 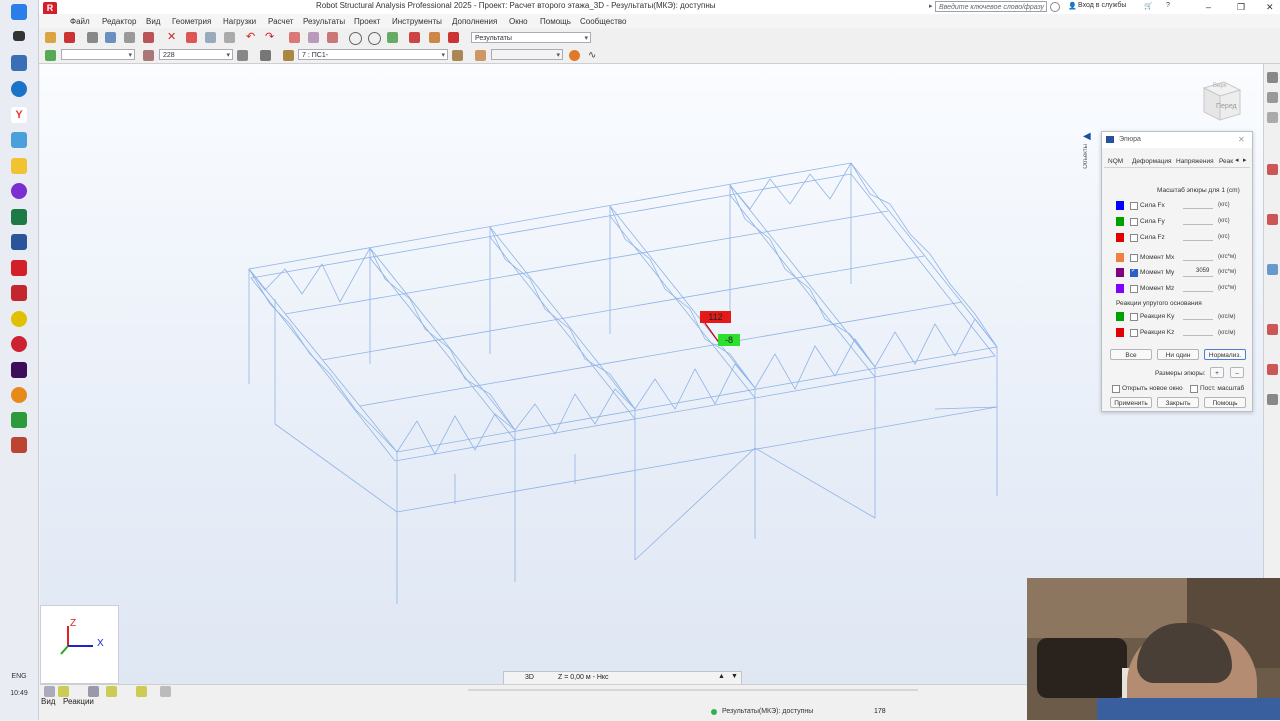 What do you see at coordinates (78, 701) in the screenshot?
I see `bottom-tab-reactions: Реакции` at bounding box center [78, 701].